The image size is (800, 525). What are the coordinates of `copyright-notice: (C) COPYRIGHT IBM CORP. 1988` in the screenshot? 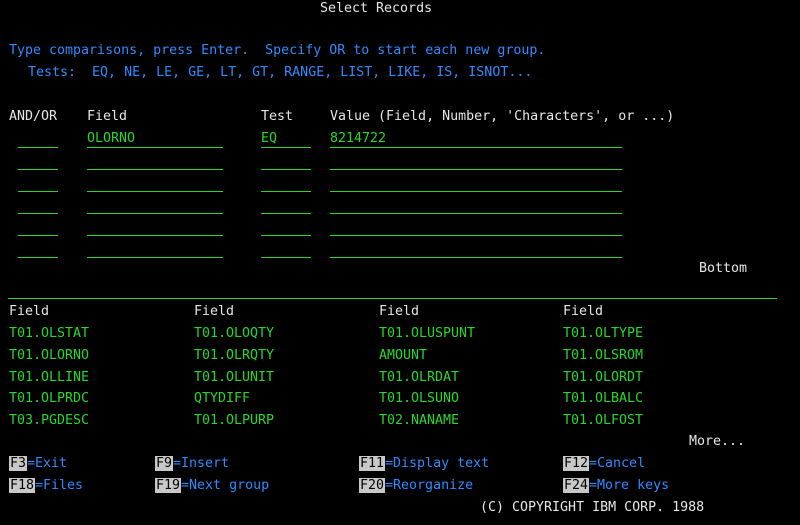 It's located at (592, 507).